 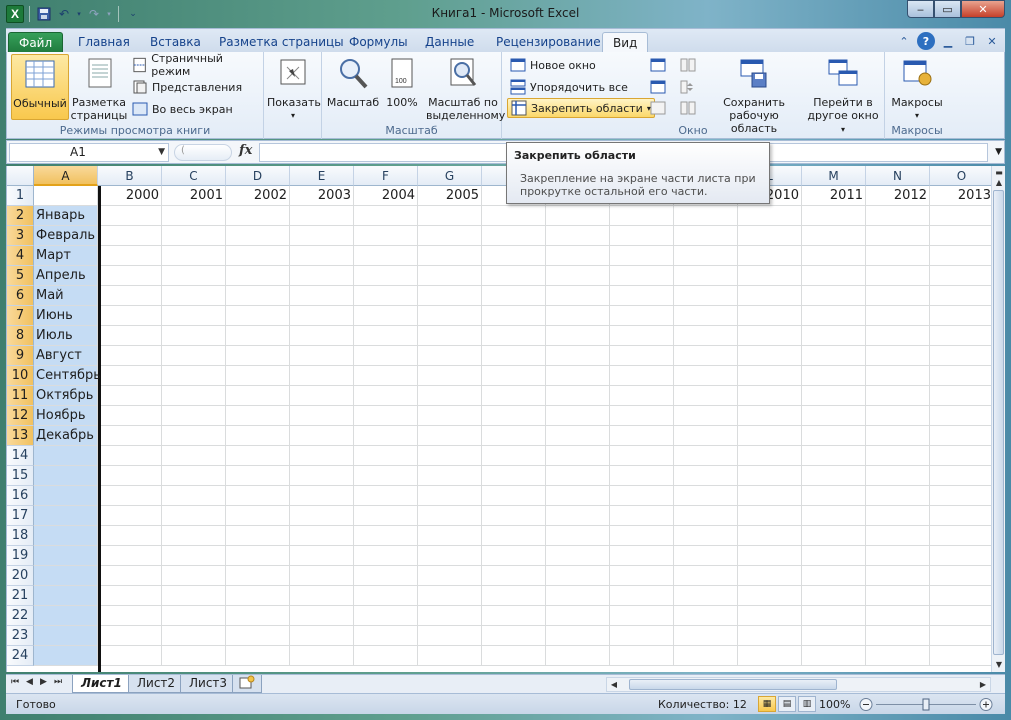 What do you see at coordinates (450, 536) in the screenshot?
I see `cell-g18` at bounding box center [450, 536].